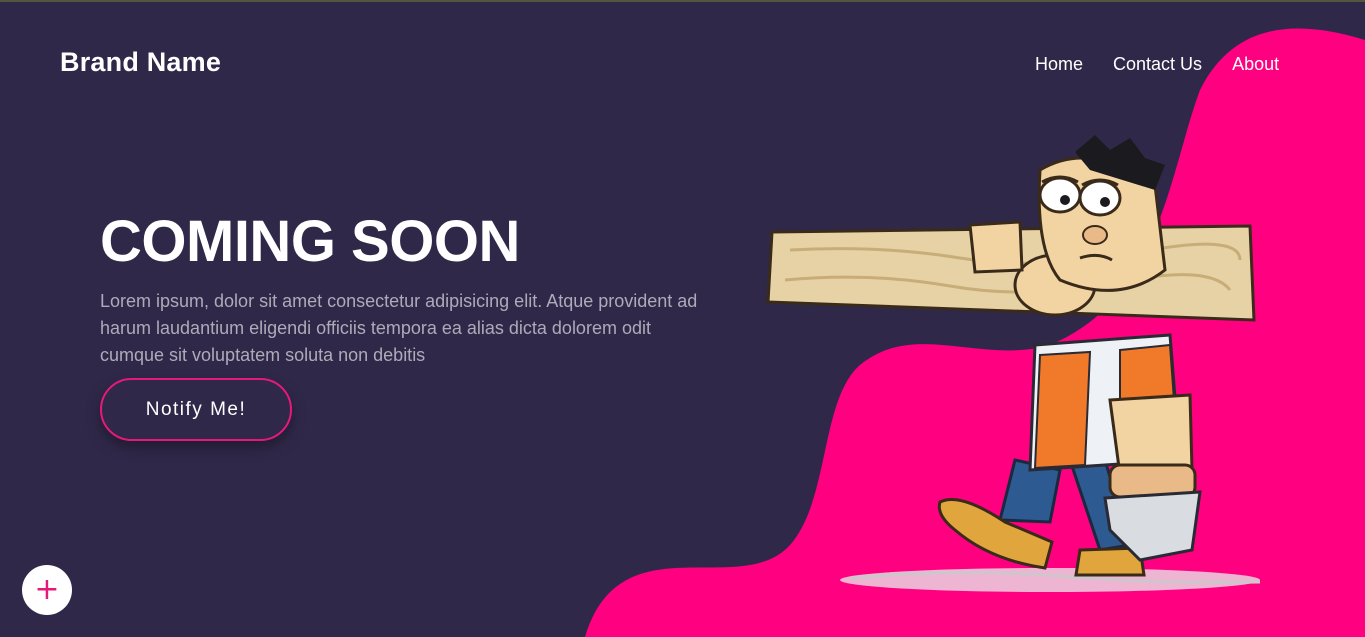 The width and height of the screenshot is (1365, 637). Describe the element at coordinates (47, 590) in the screenshot. I see `plus-icon: +` at that location.